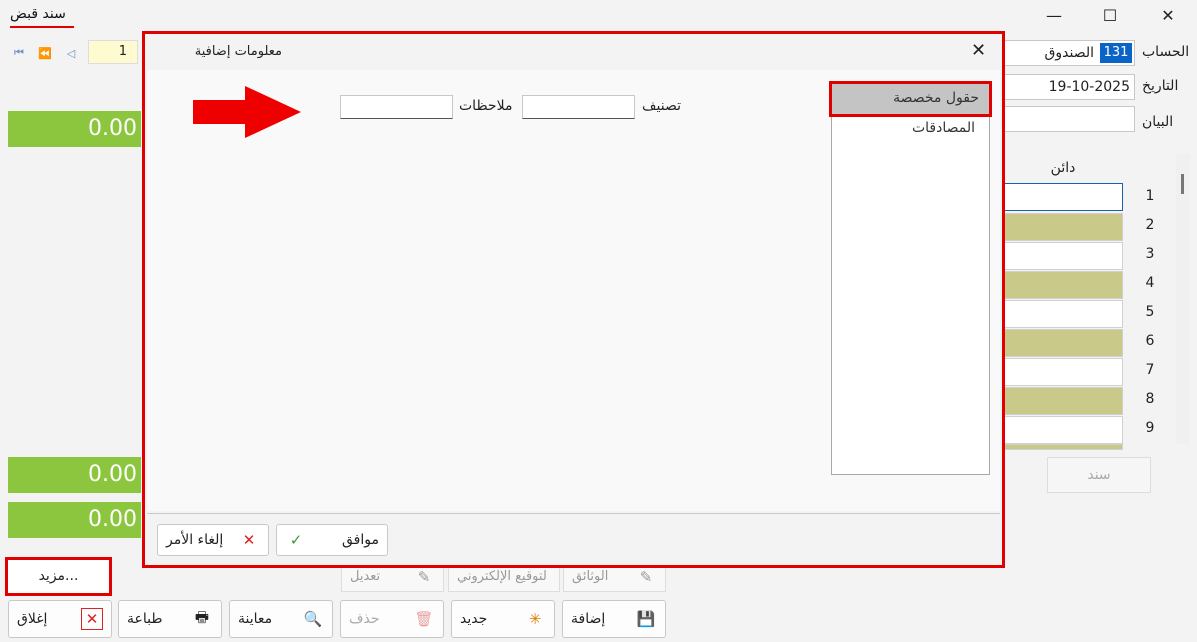  Describe the element at coordinates (1069, 119) in the screenshot. I see `statement-field` at that location.